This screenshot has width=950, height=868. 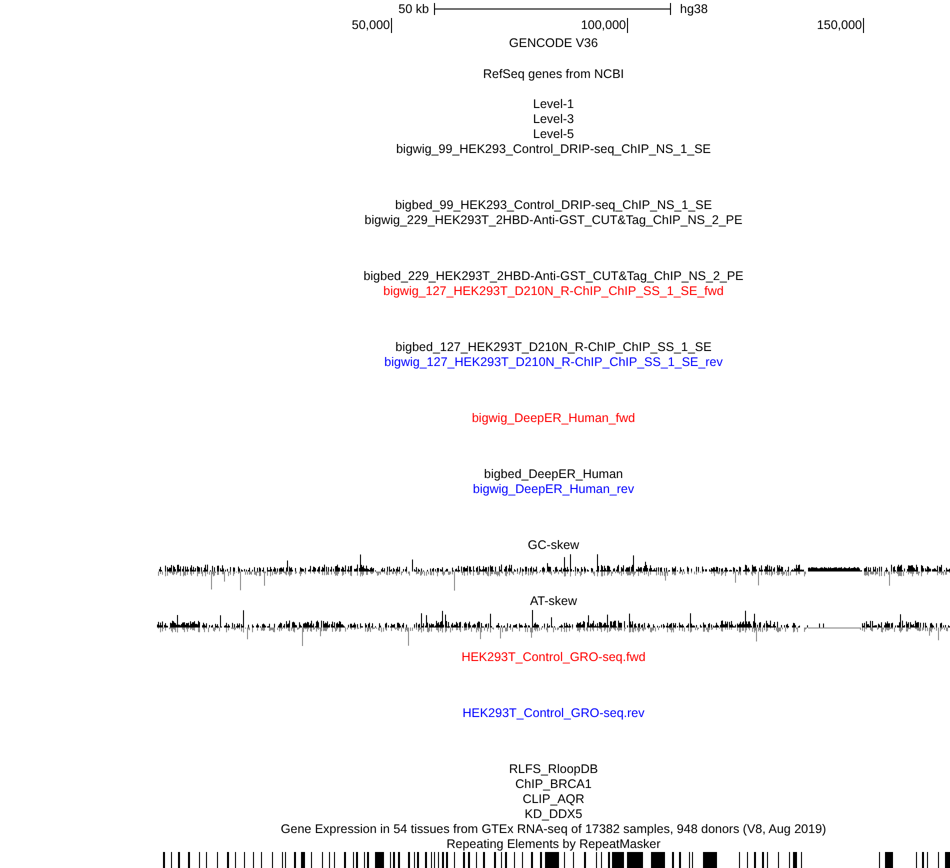 What do you see at coordinates (604, 25) in the screenshot?
I see `ruler-tick-label: 100,000` at bounding box center [604, 25].